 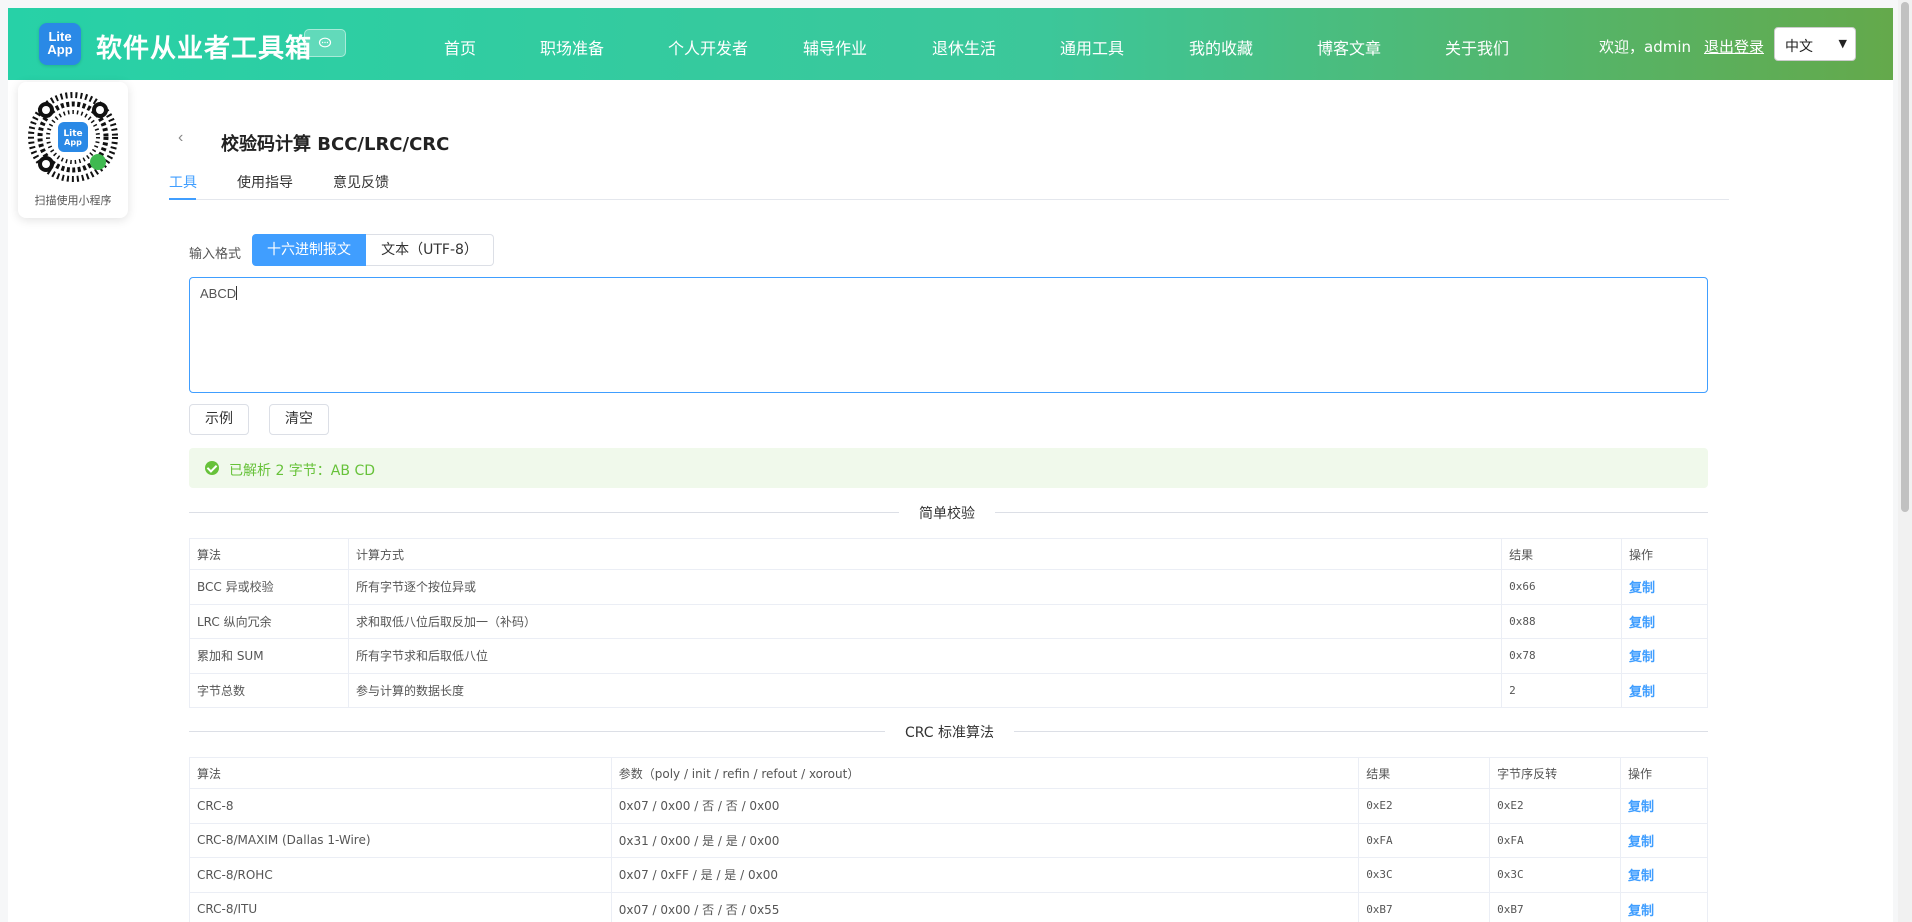 What do you see at coordinates (1477, 47) in the screenshot?
I see `nav-about: 关于我们` at bounding box center [1477, 47].